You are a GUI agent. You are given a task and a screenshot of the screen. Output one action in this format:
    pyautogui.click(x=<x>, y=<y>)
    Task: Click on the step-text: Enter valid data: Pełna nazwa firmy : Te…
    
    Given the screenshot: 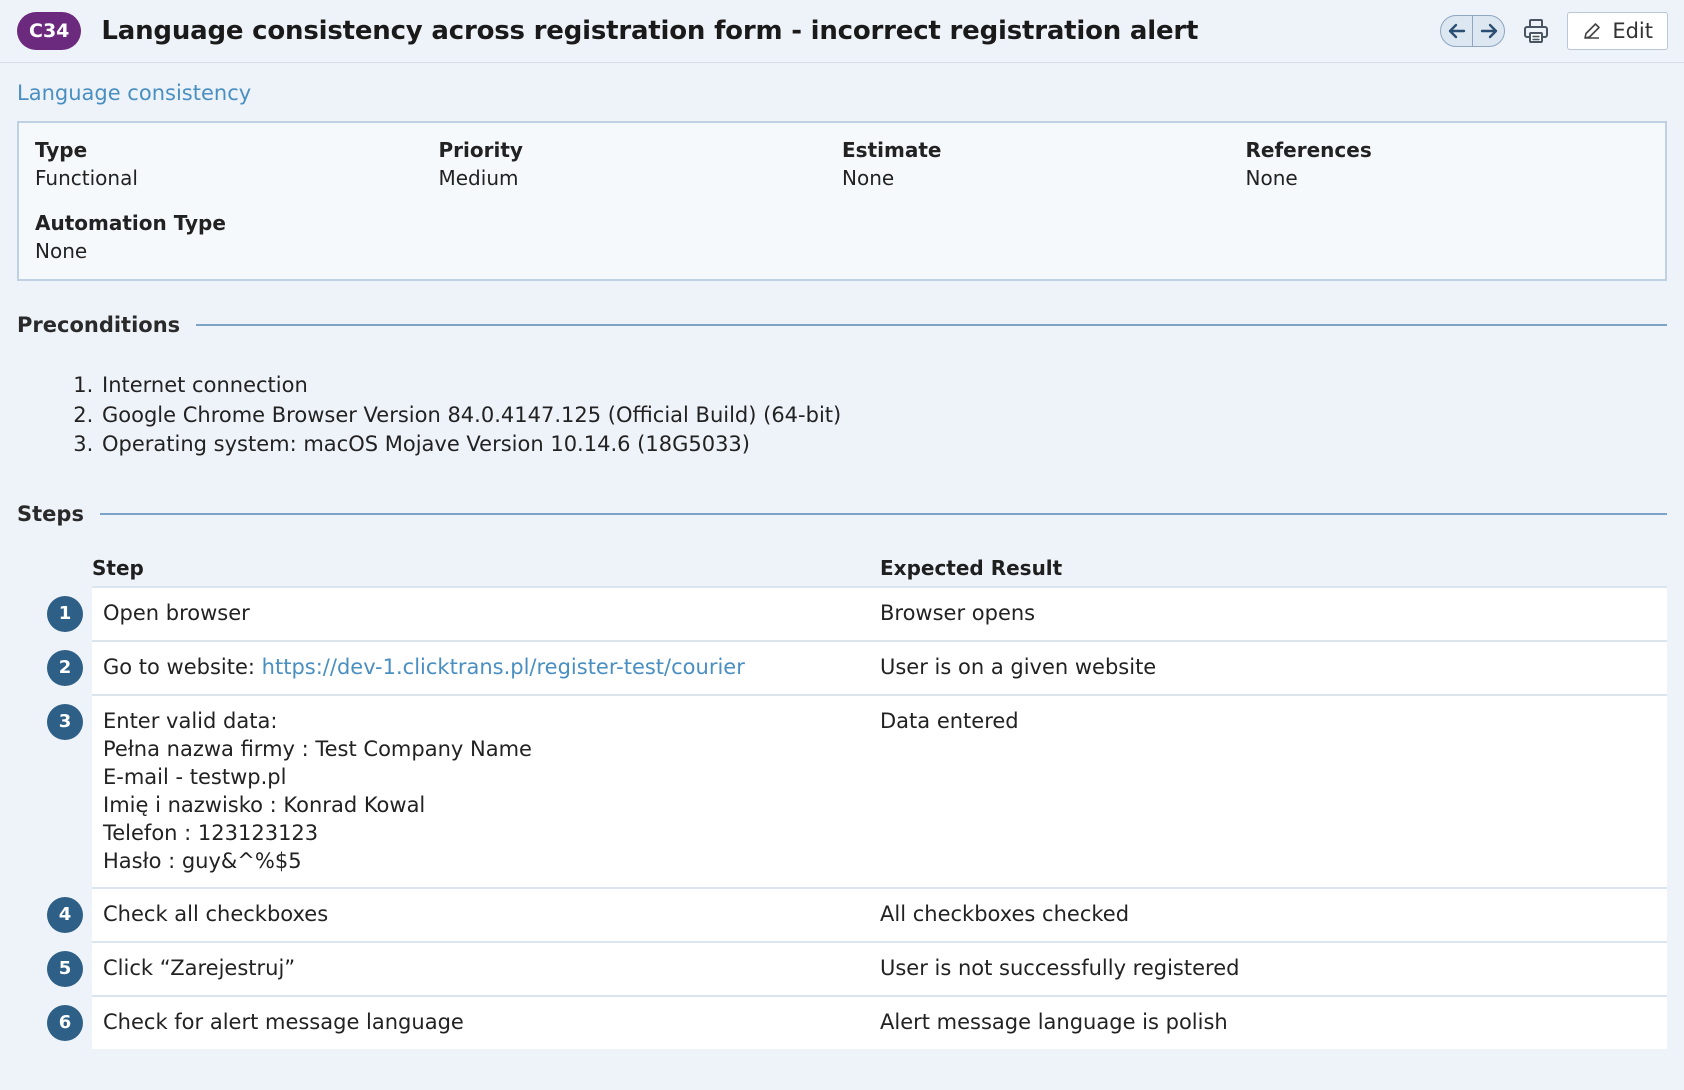 What is the action you would take?
    pyautogui.click(x=317, y=790)
    